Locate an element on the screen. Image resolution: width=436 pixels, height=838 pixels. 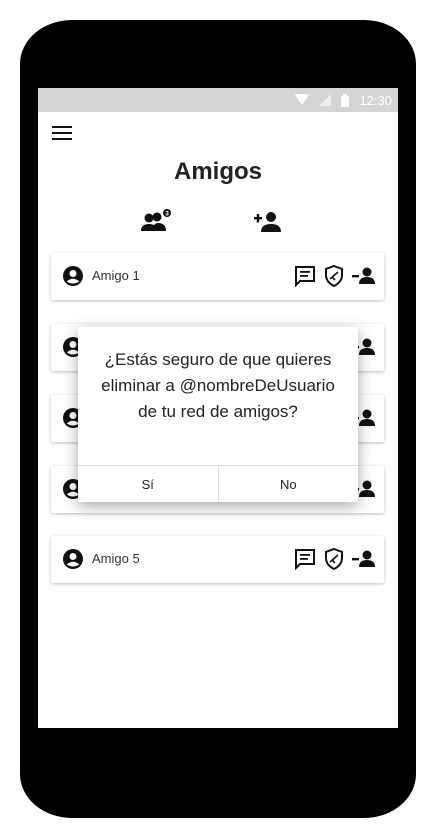
signal-icon is located at coordinates (325, 100).